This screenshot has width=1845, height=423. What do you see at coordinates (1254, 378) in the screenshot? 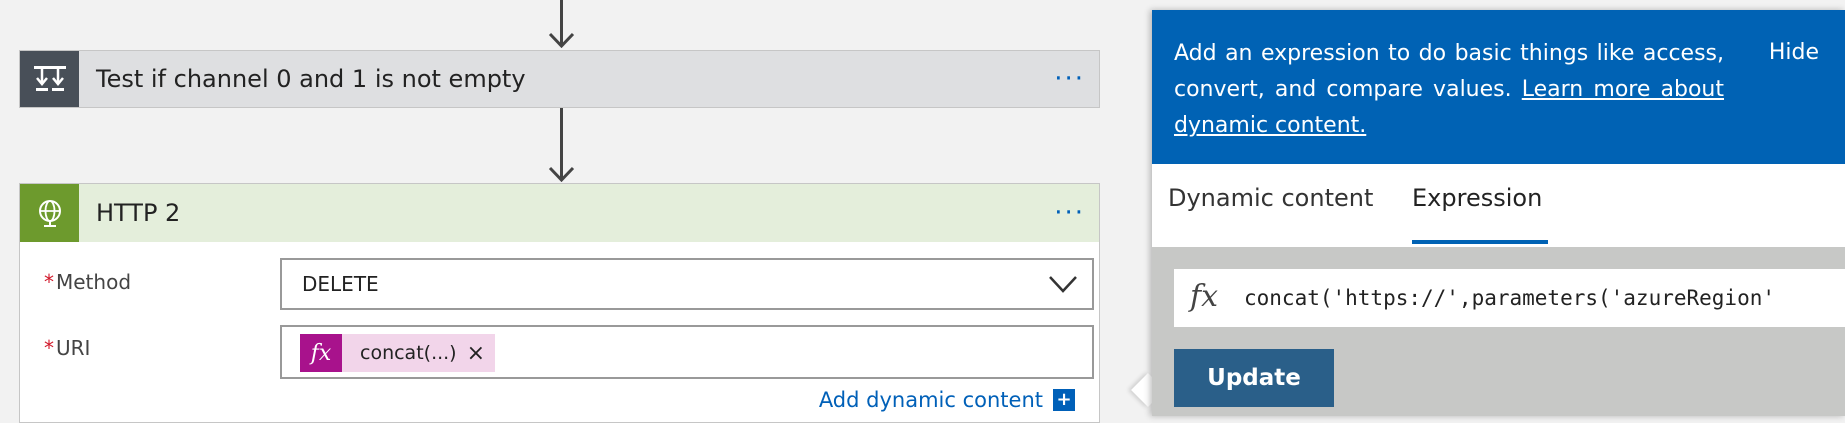
I see `update-button: Update` at bounding box center [1254, 378].